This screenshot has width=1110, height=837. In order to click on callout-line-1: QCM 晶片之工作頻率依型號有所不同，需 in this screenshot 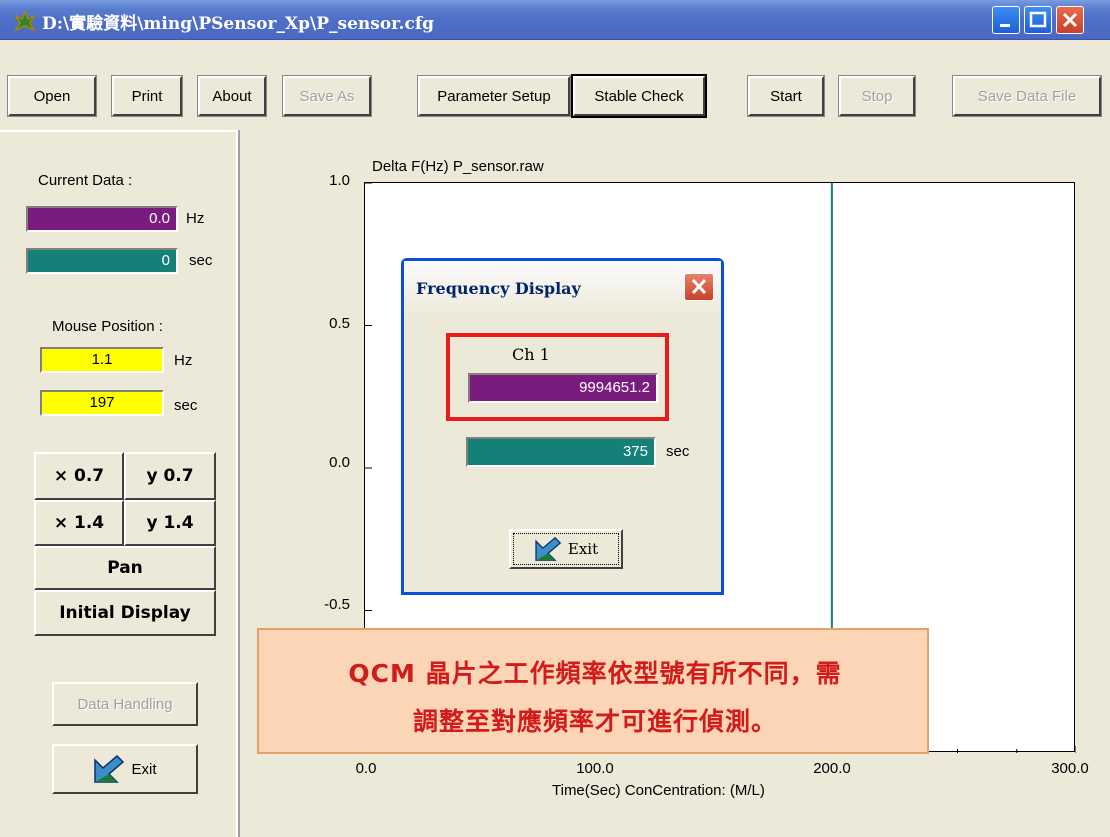, I will do `click(595, 673)`.